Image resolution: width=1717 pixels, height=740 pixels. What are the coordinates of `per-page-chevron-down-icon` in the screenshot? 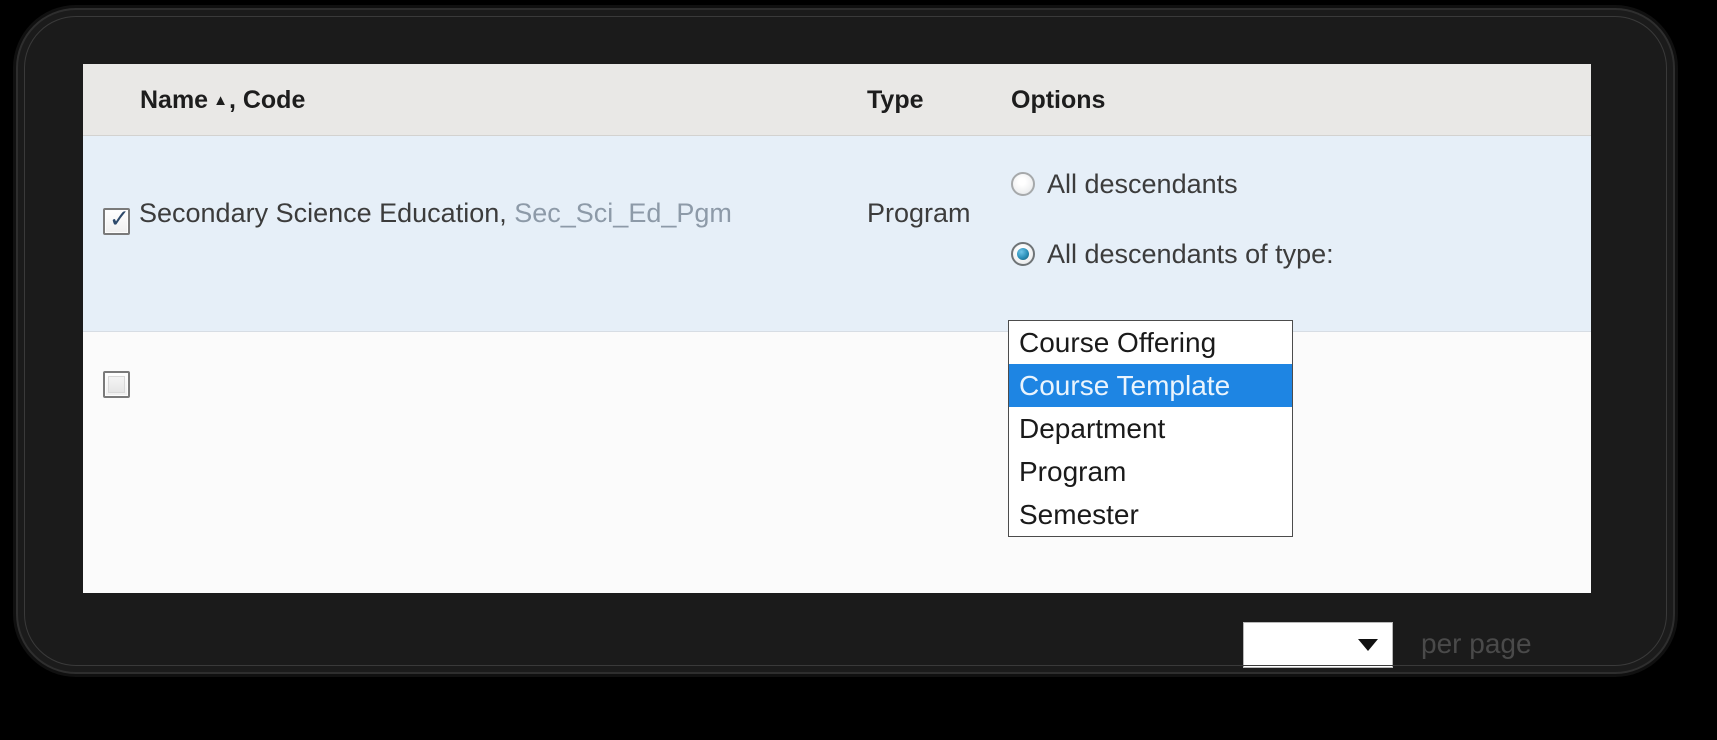 It's located at (1368, 645).